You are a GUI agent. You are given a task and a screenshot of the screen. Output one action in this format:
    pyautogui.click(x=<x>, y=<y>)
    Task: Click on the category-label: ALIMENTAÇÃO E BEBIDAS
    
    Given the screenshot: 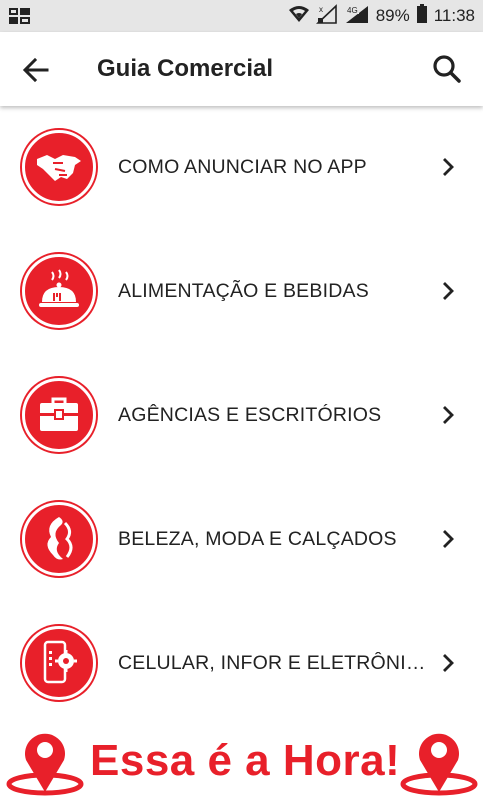 What is the action you would take?
    pyautogui.click(x=243, y=291)
    